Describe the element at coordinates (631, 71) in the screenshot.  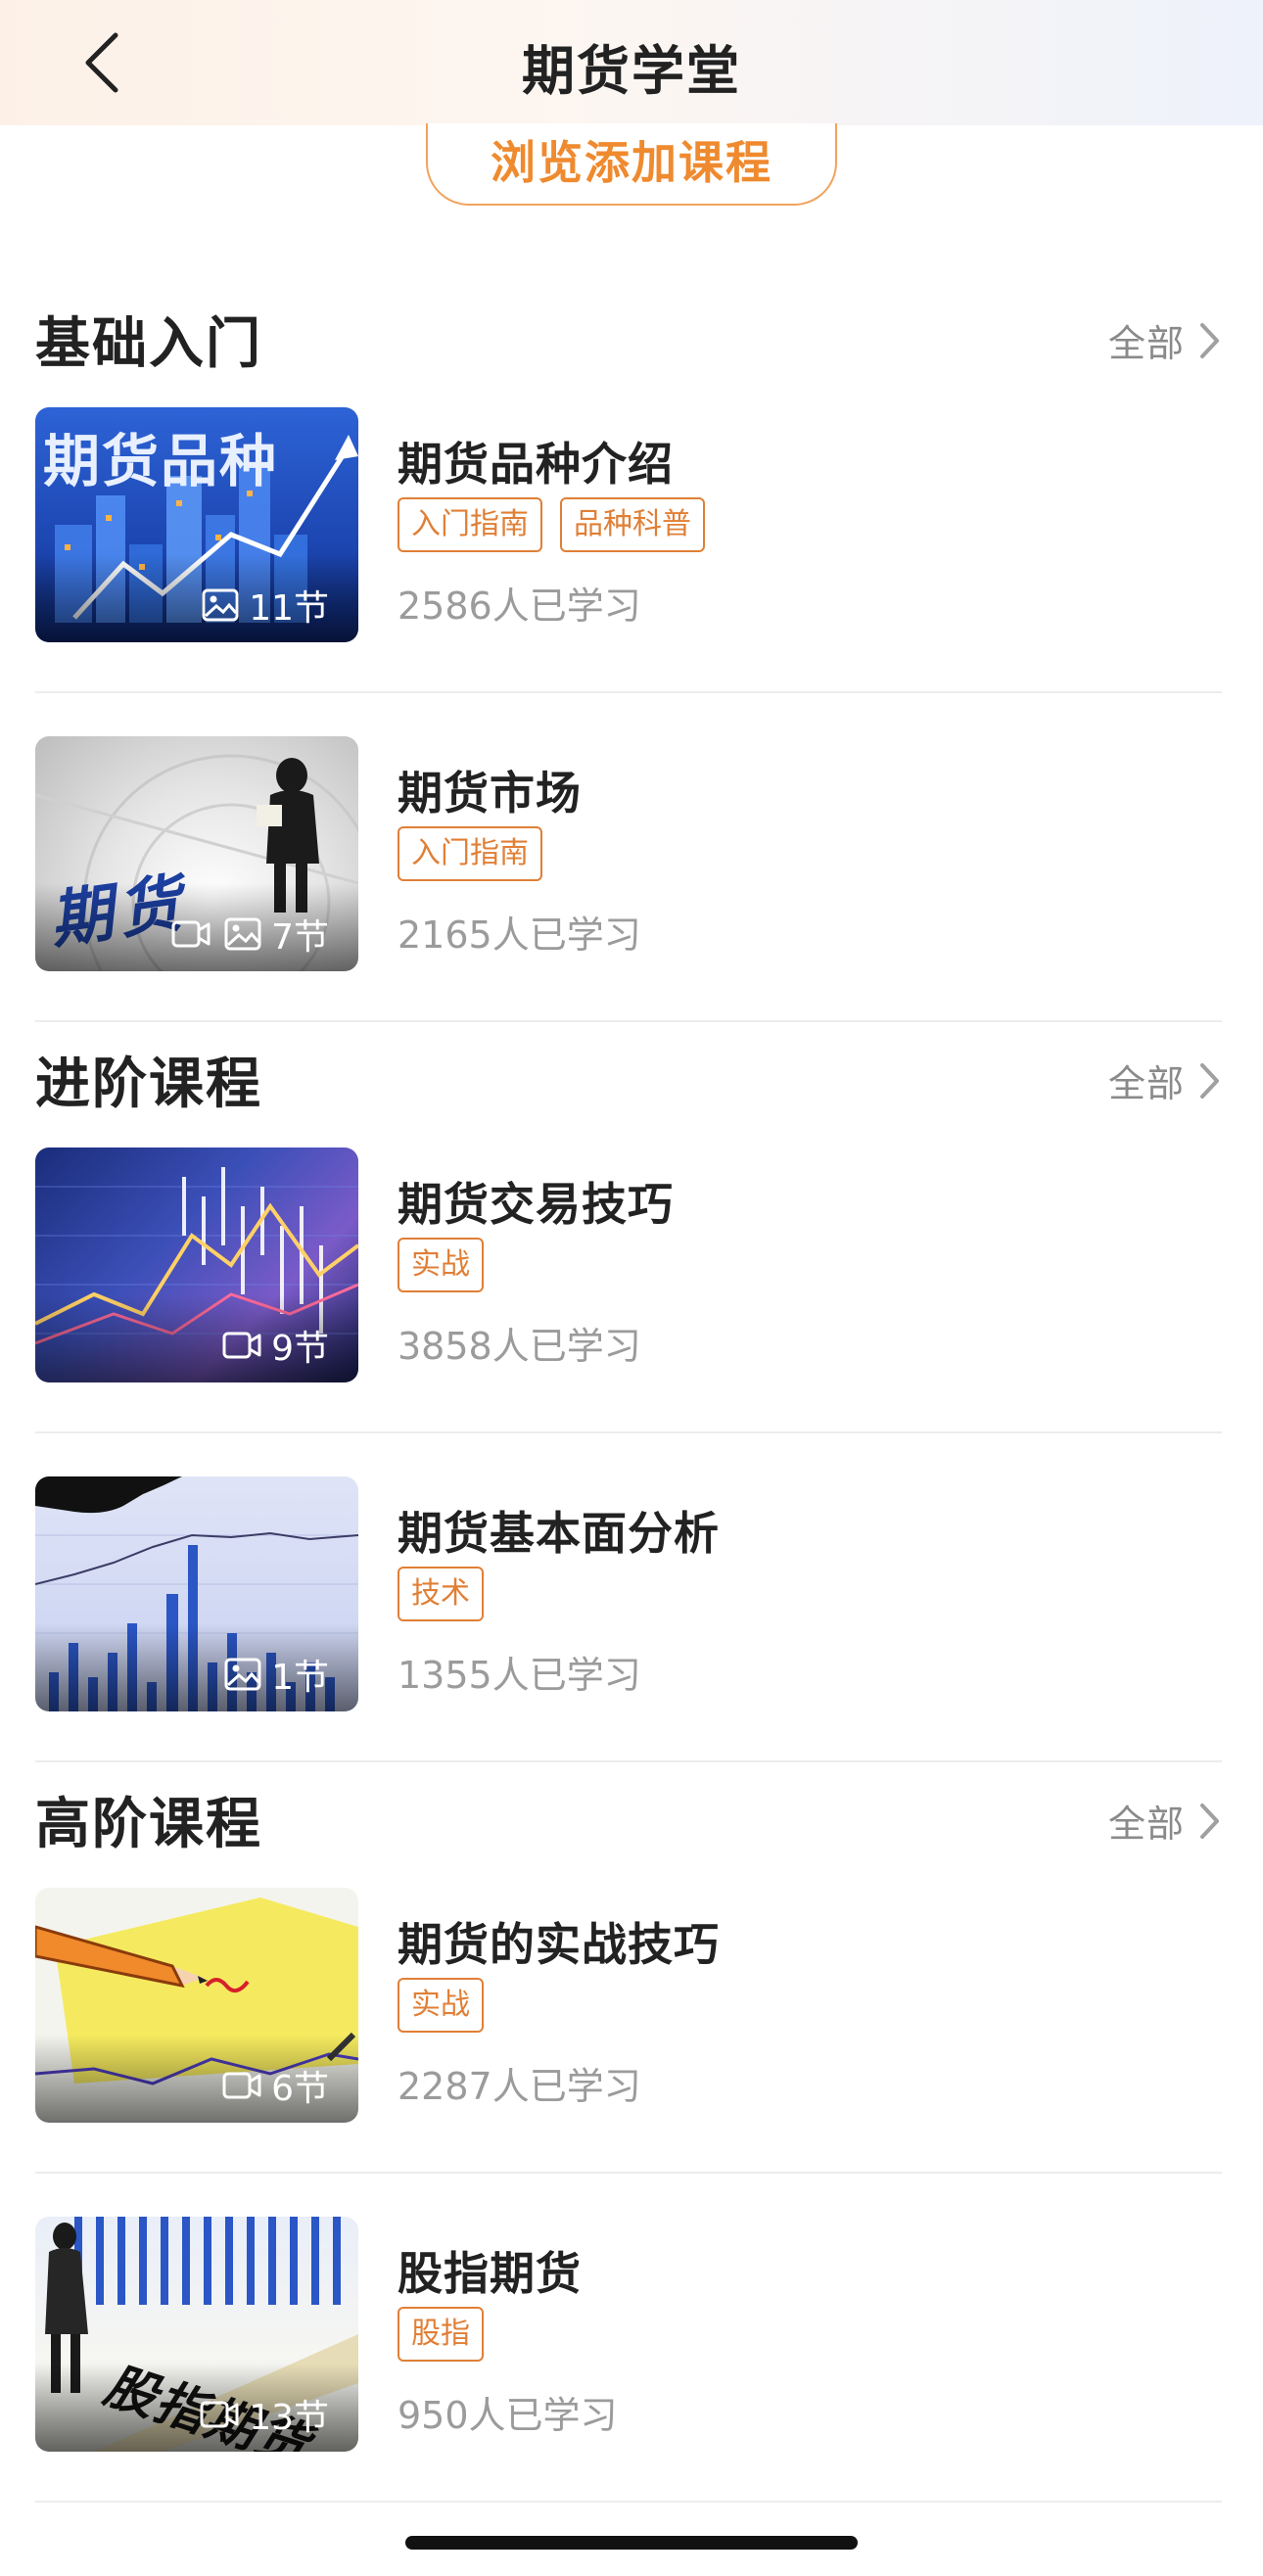
I see `page-title: 期货学堂` at that location.